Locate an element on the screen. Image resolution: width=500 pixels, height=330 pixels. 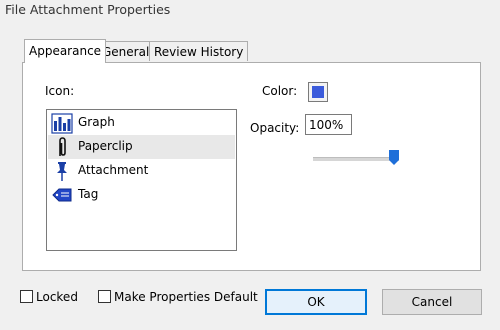
list-item-tag: Tag is located at coordinates (141, 195).